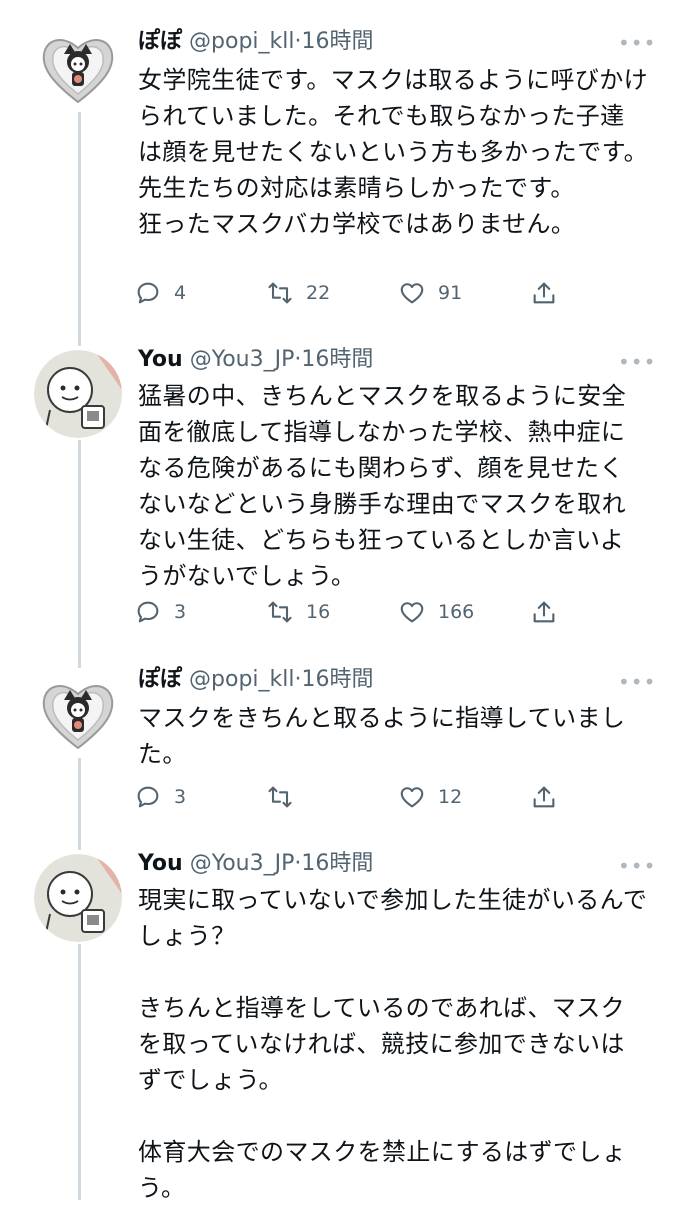 The image size is (682, 1206). What do you see at coordinates (450, 293) in the screenshot?
I see `like-count: 91` at bounding box center [450, 293].